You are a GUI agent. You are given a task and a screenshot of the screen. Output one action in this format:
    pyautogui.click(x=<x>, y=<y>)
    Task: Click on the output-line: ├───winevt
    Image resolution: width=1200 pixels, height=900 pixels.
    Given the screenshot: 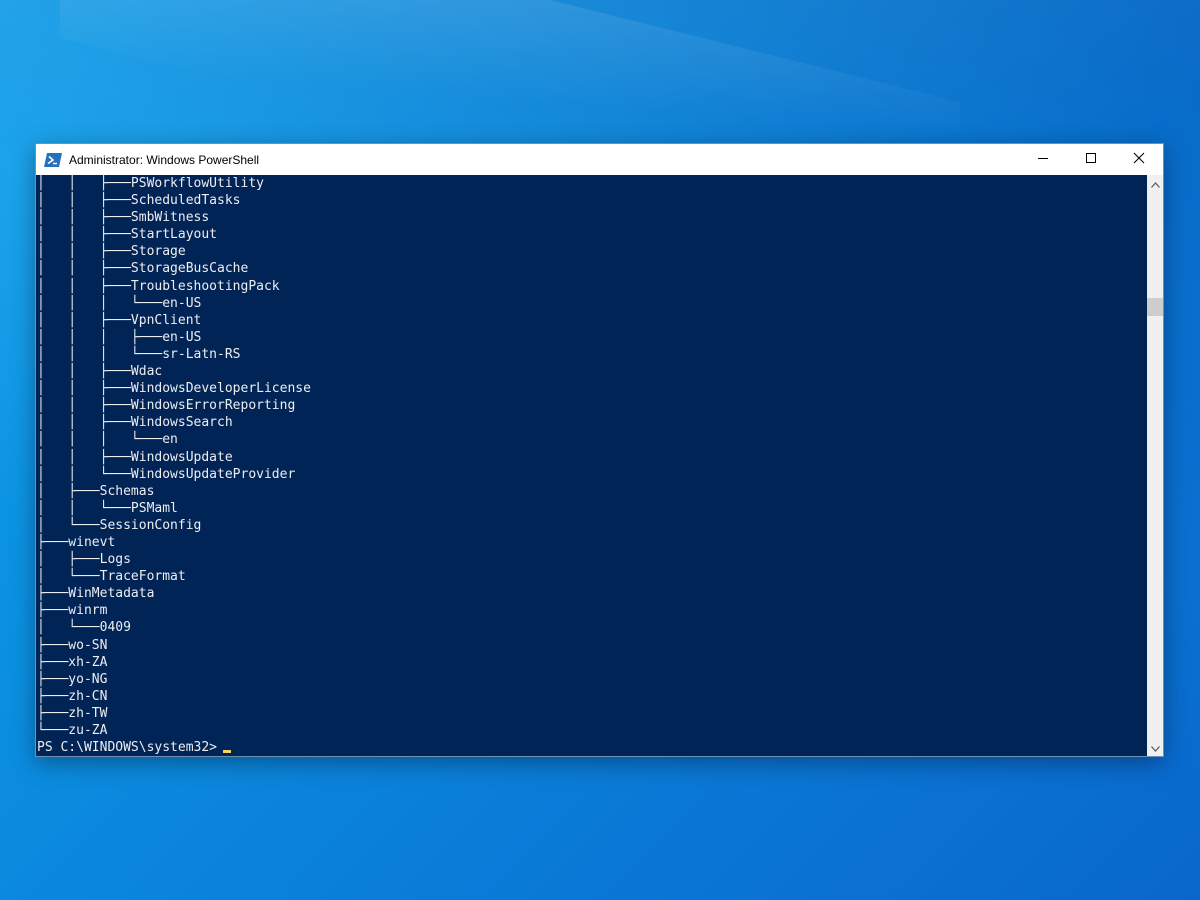 What is the action you would take?
    pyautogui.click(x=76, y=542)
    